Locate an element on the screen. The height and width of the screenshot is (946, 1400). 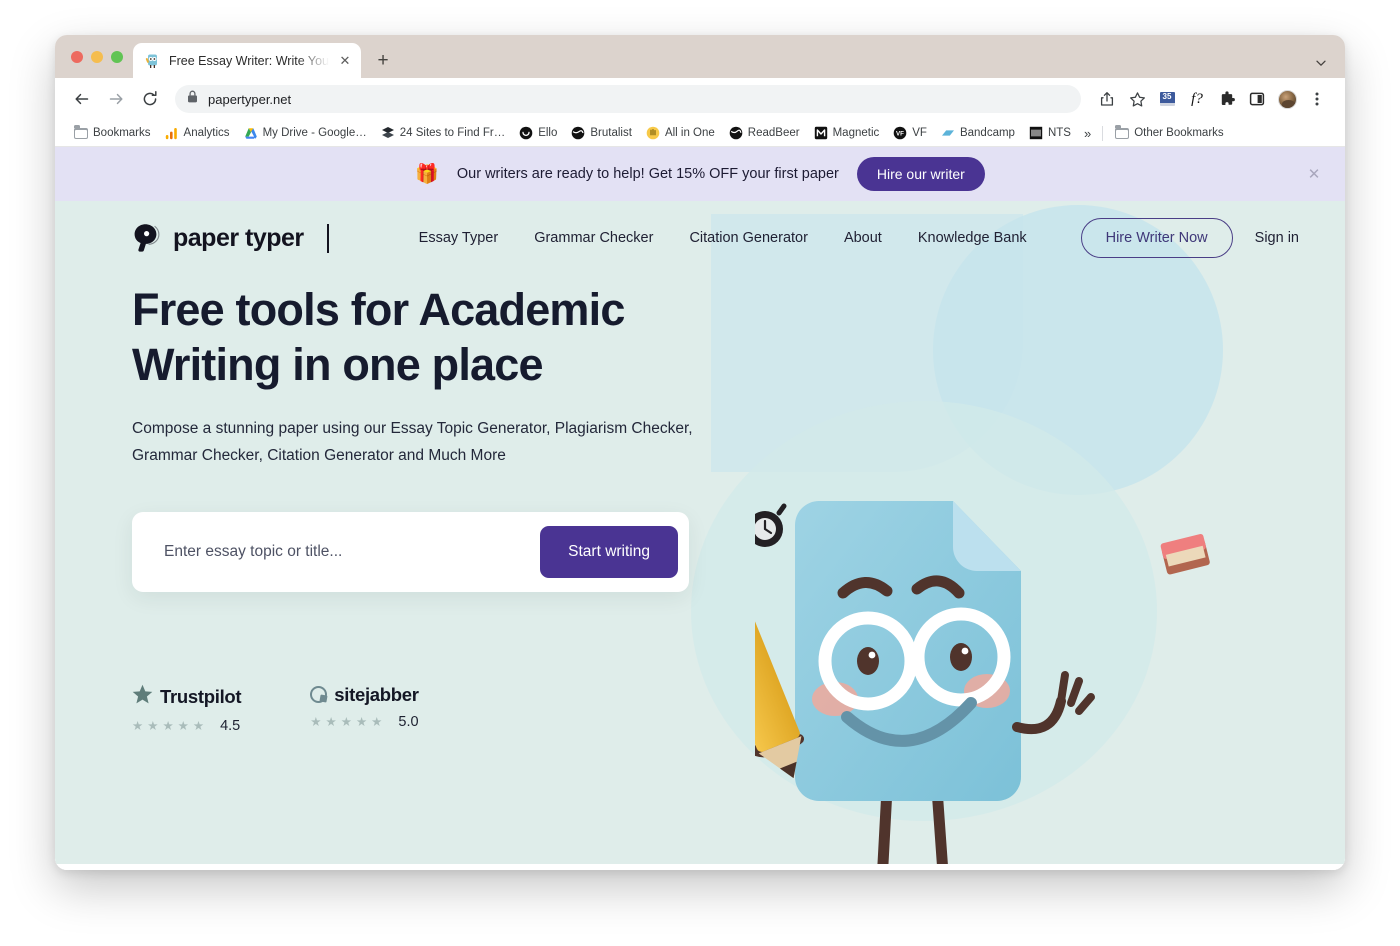
other-bookmarks-label: Other Bookmarks is located at coordinates (1179, 133).